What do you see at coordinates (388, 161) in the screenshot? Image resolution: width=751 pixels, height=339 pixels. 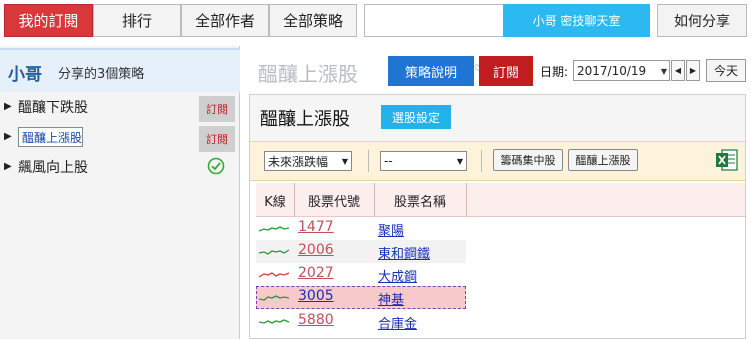 I see `select-value: --` at bounding box center [388, 161].